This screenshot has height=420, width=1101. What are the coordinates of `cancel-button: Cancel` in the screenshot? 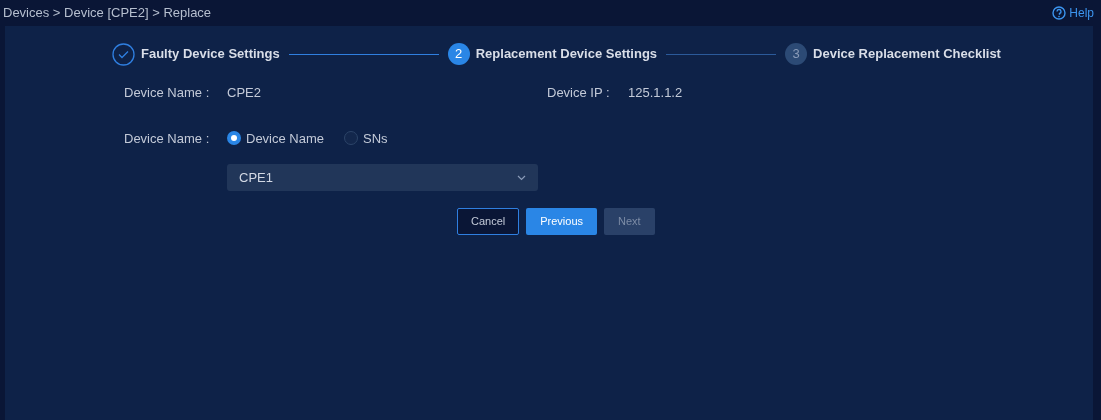 It's located at (488, 221).